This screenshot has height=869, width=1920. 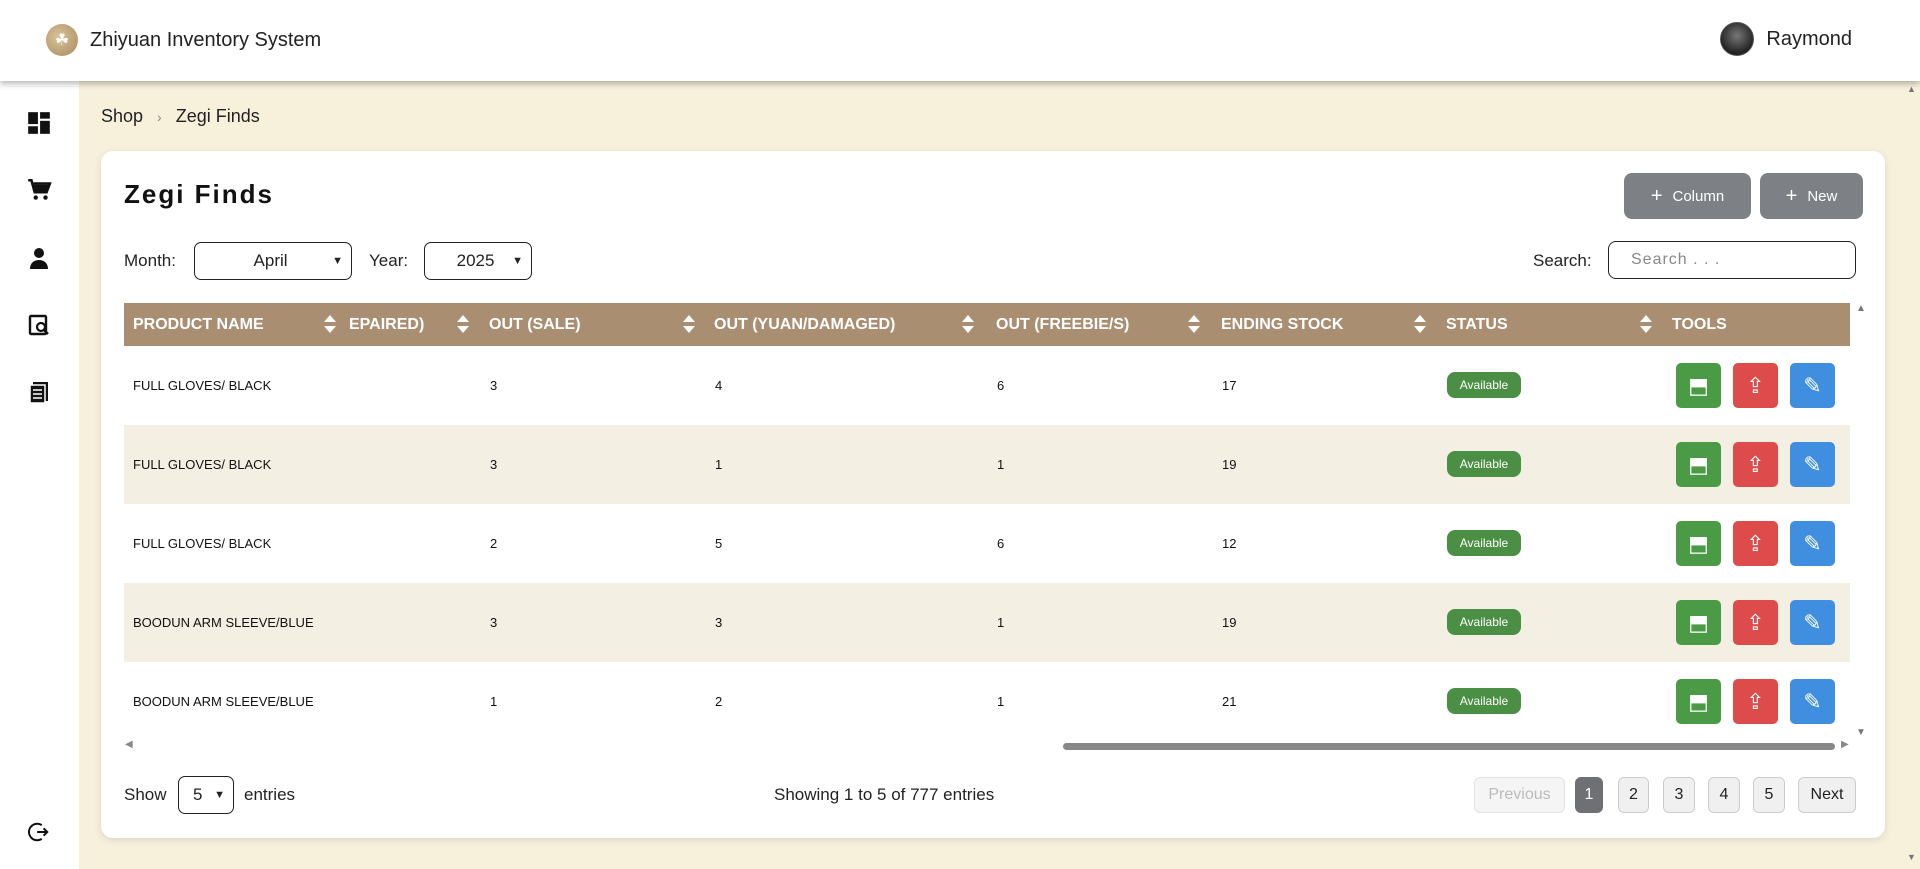 I want to click on brand: ☘ Zhiyuan Inventory System, so click(x=183, y=40).